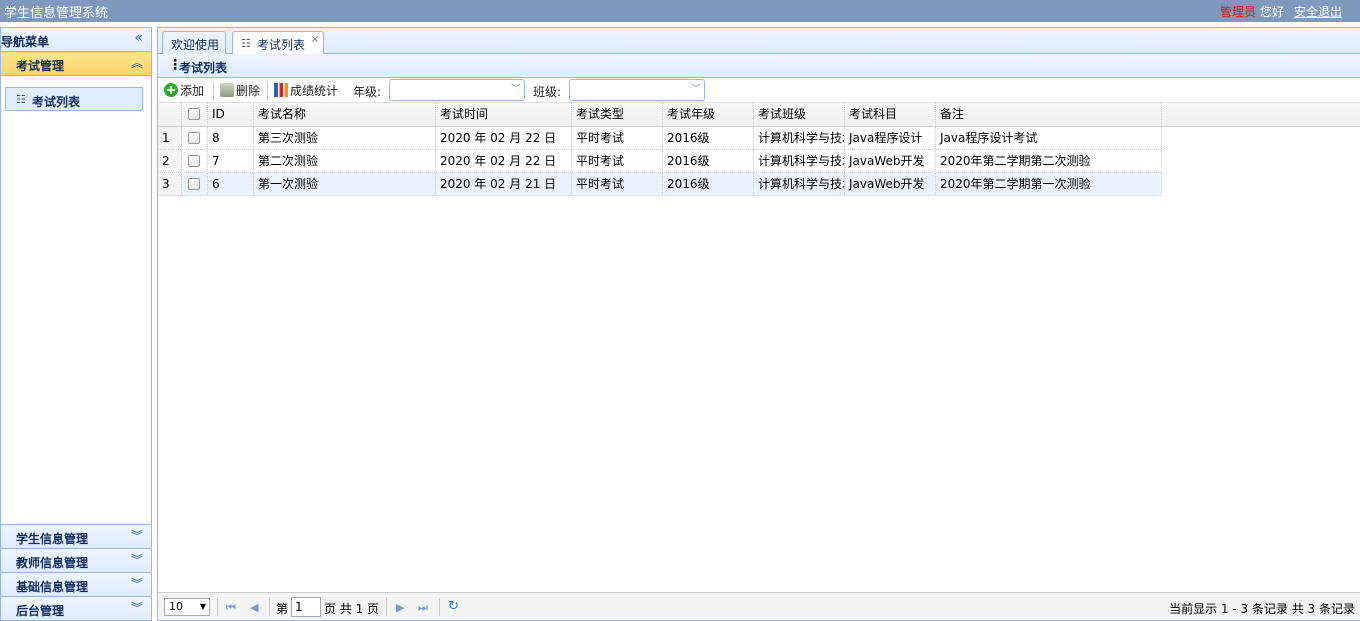 Image resolution: width=1360 pixels, height=621 pixels. What do you see at coordinates (345, 114) in the screenshot?
I see `header-name: 考试名称` at bounding box center [345, 114].